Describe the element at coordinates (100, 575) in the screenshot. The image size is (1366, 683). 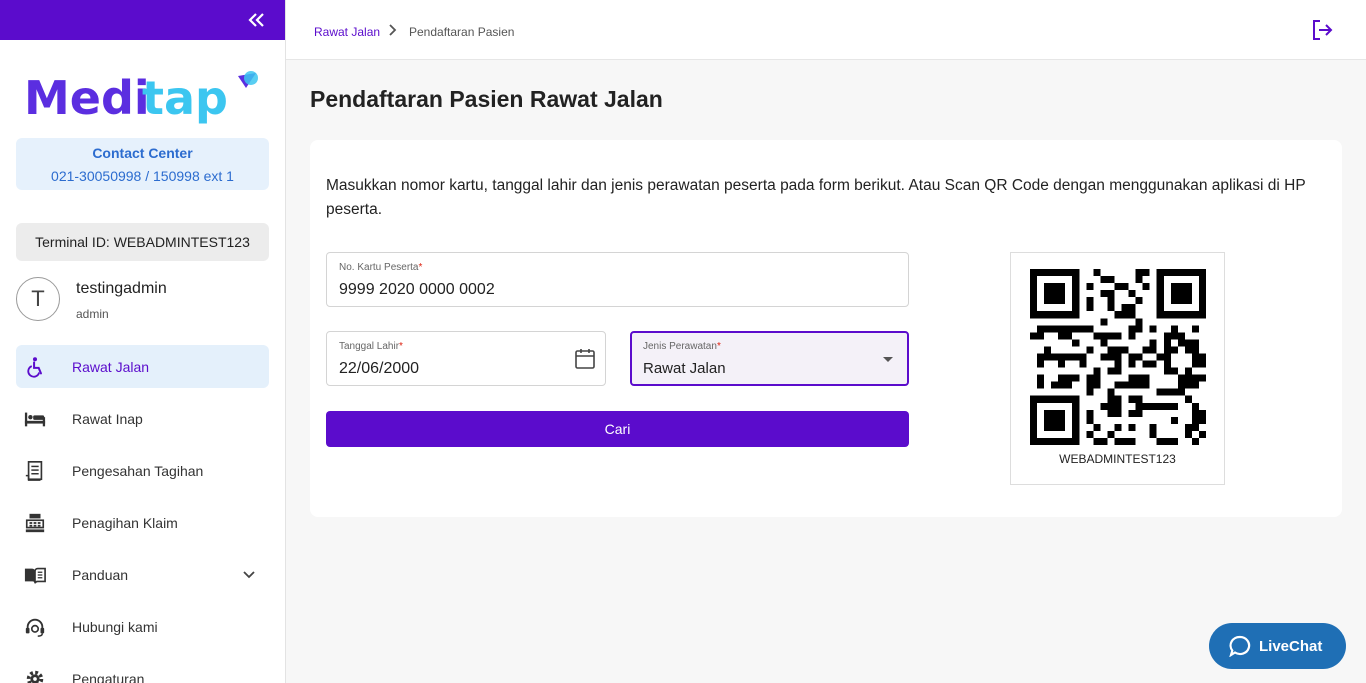
I see `sidebar-item-label: Panduan` at that location.